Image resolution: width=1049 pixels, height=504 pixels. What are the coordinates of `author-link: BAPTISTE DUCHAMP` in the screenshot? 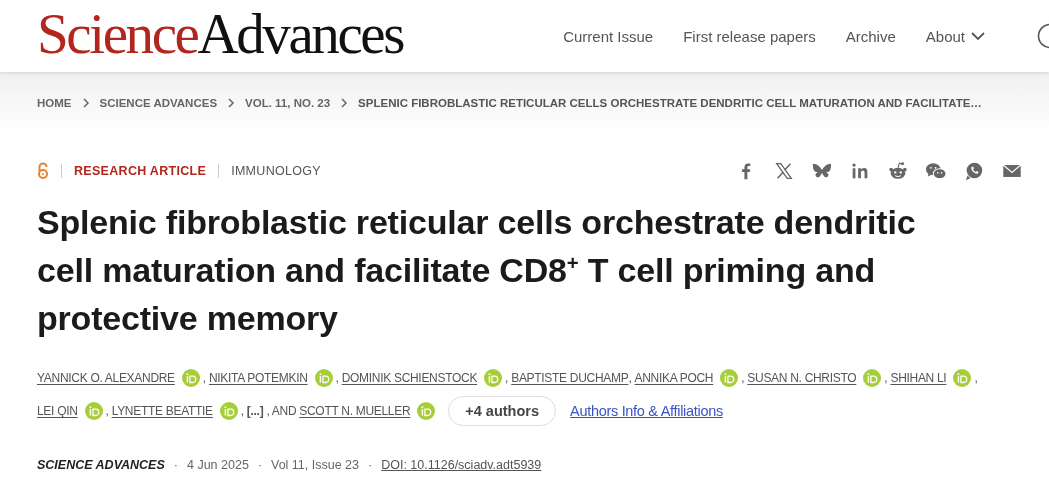 It's located at (570, 378).